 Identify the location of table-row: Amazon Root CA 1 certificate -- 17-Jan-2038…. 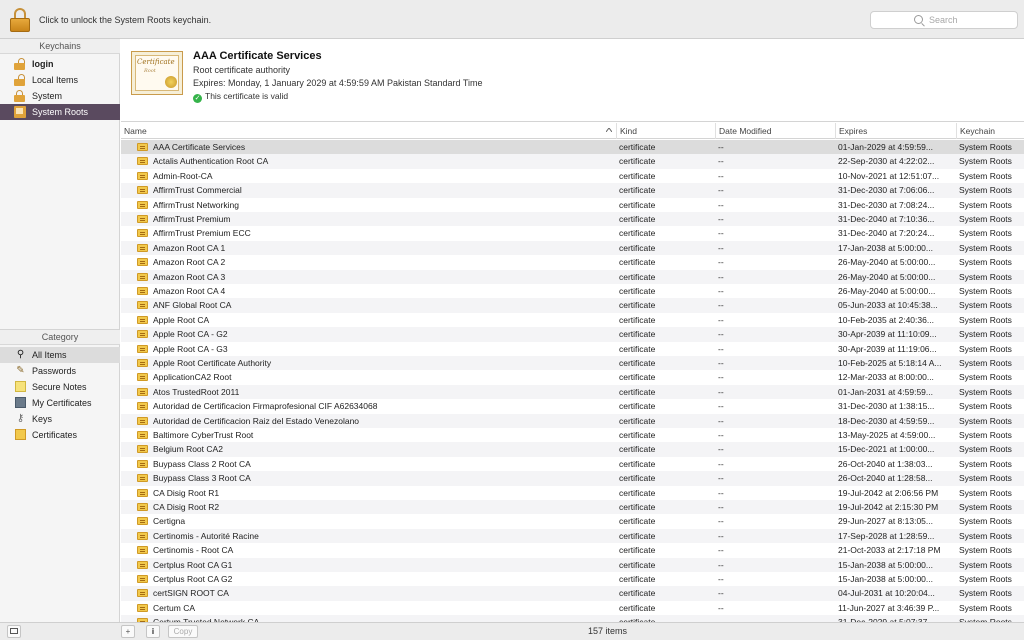
(572, 248).